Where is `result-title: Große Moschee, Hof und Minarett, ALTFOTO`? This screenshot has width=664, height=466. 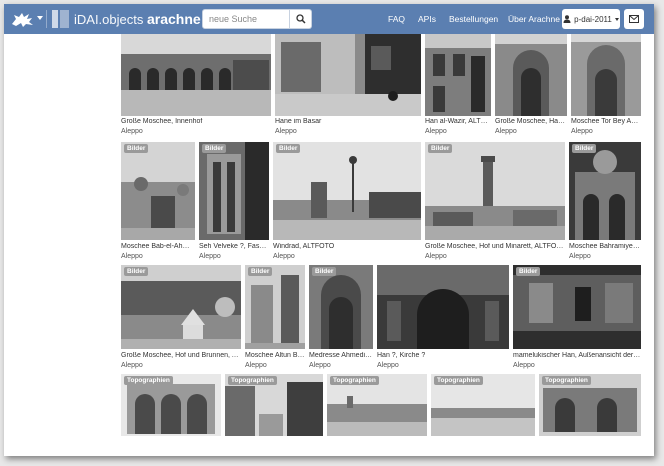
result-title: Große Moschee, Hof und Minarett, ALTFOTO is located at coordinates (495, 246).